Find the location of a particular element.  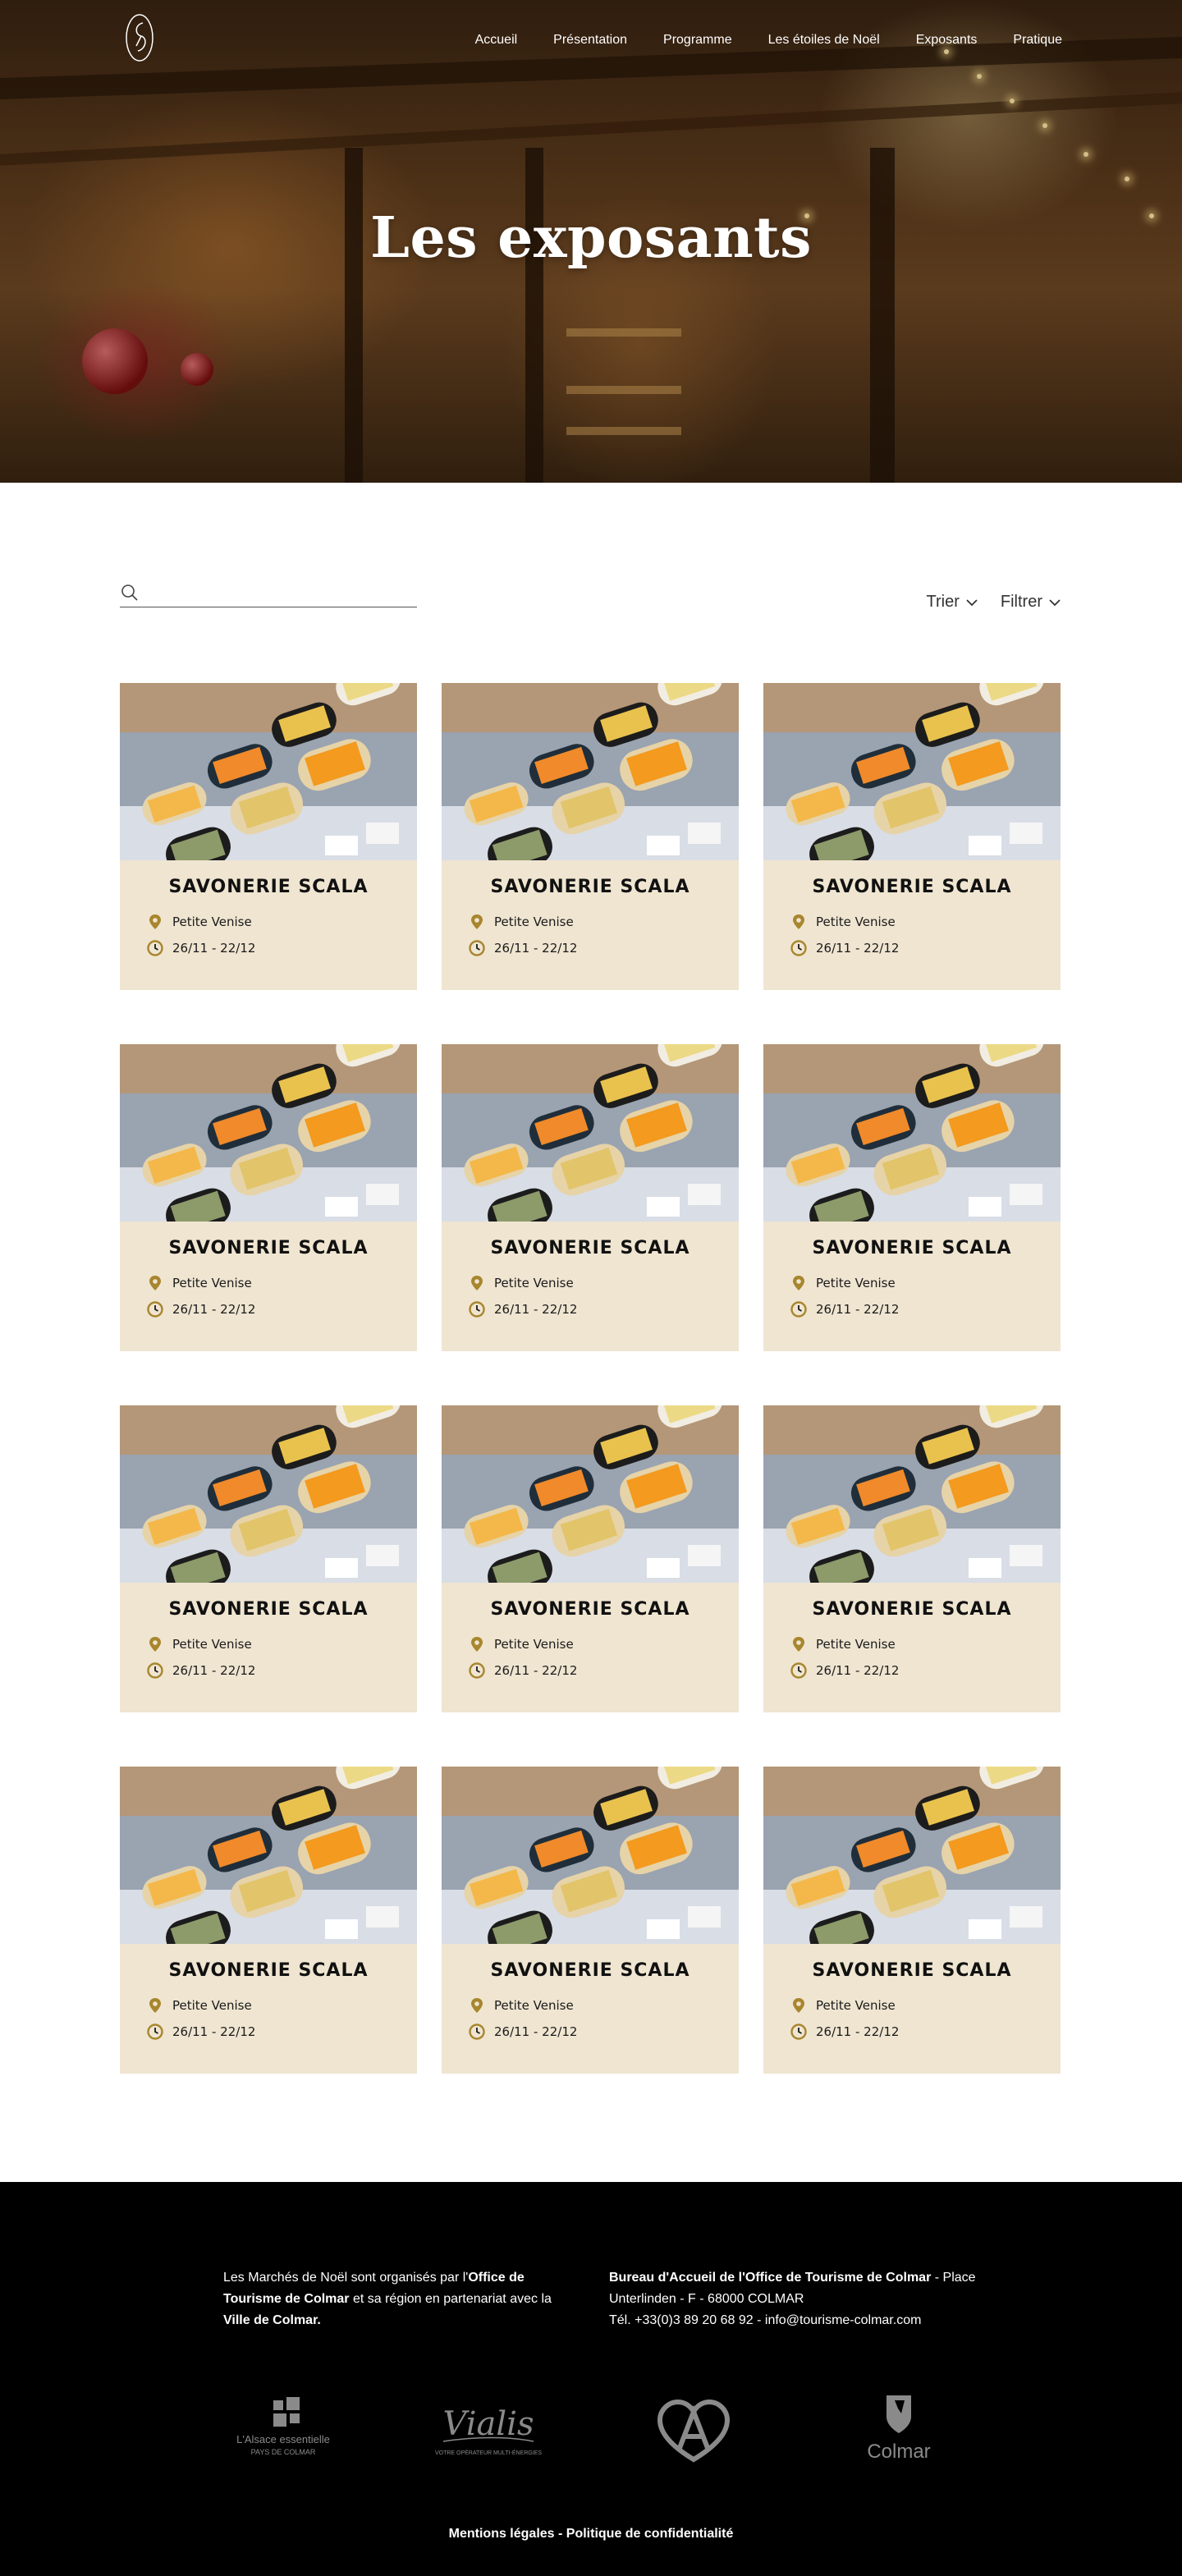

footer-text: et sa région en partenariat avec la is located at coordinates (451, 2299).